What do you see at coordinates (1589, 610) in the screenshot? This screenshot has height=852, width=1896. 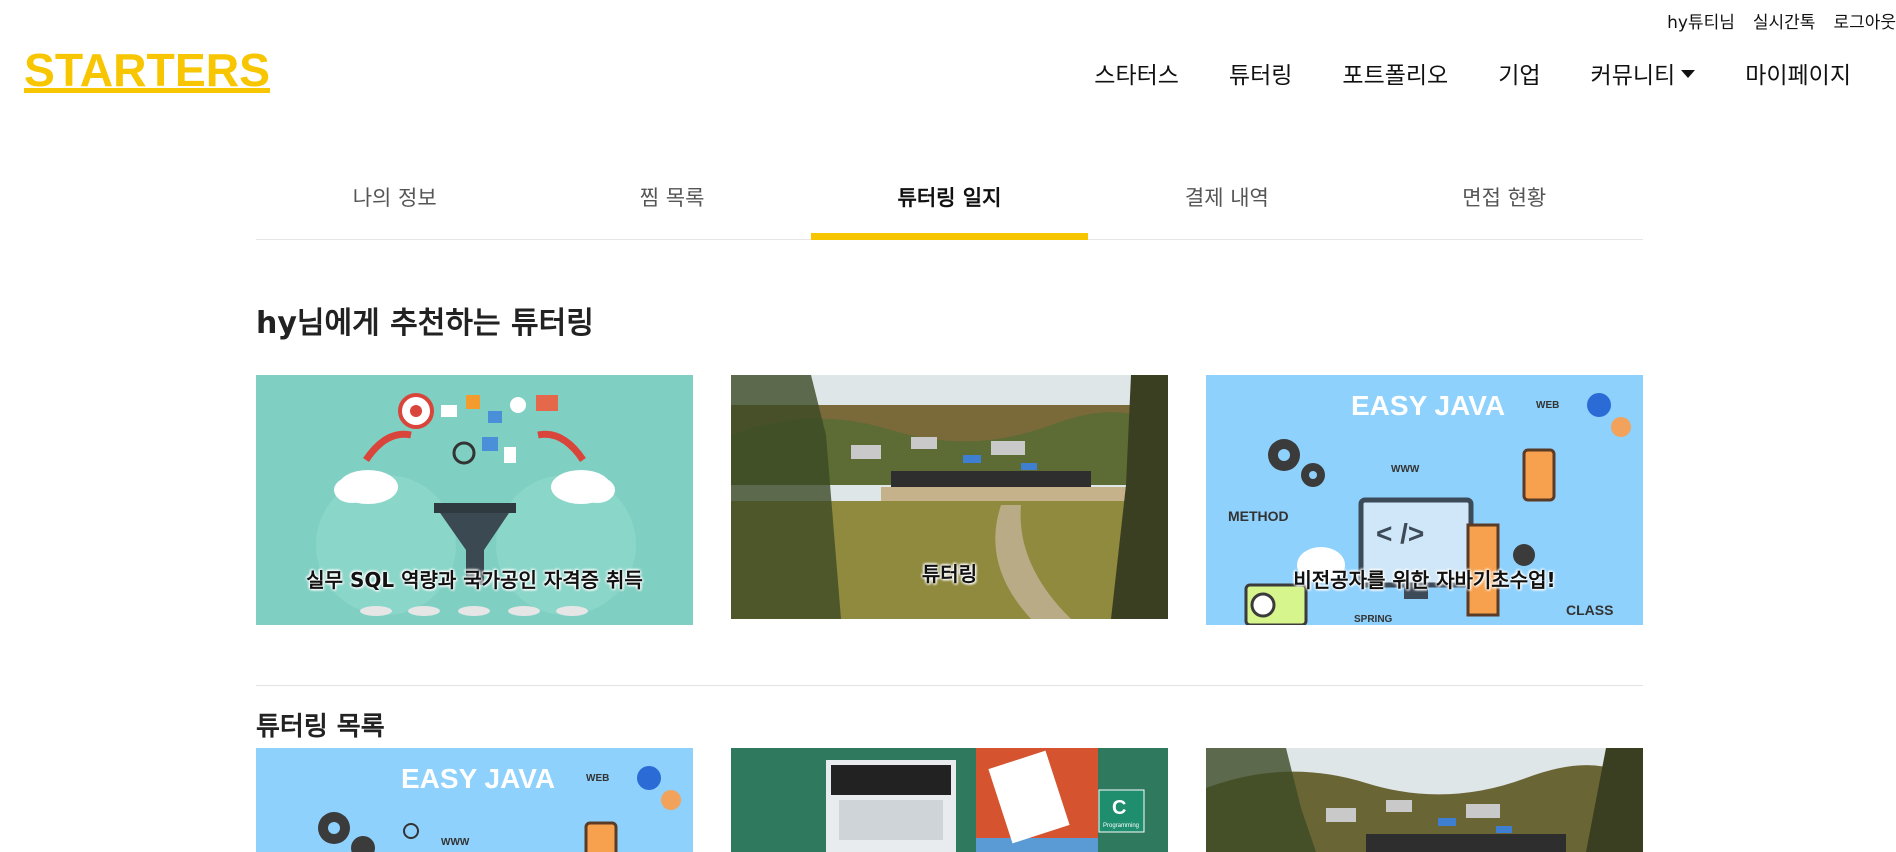 I see `java-class-text: CLASS` at bounding box center [1589, 610].